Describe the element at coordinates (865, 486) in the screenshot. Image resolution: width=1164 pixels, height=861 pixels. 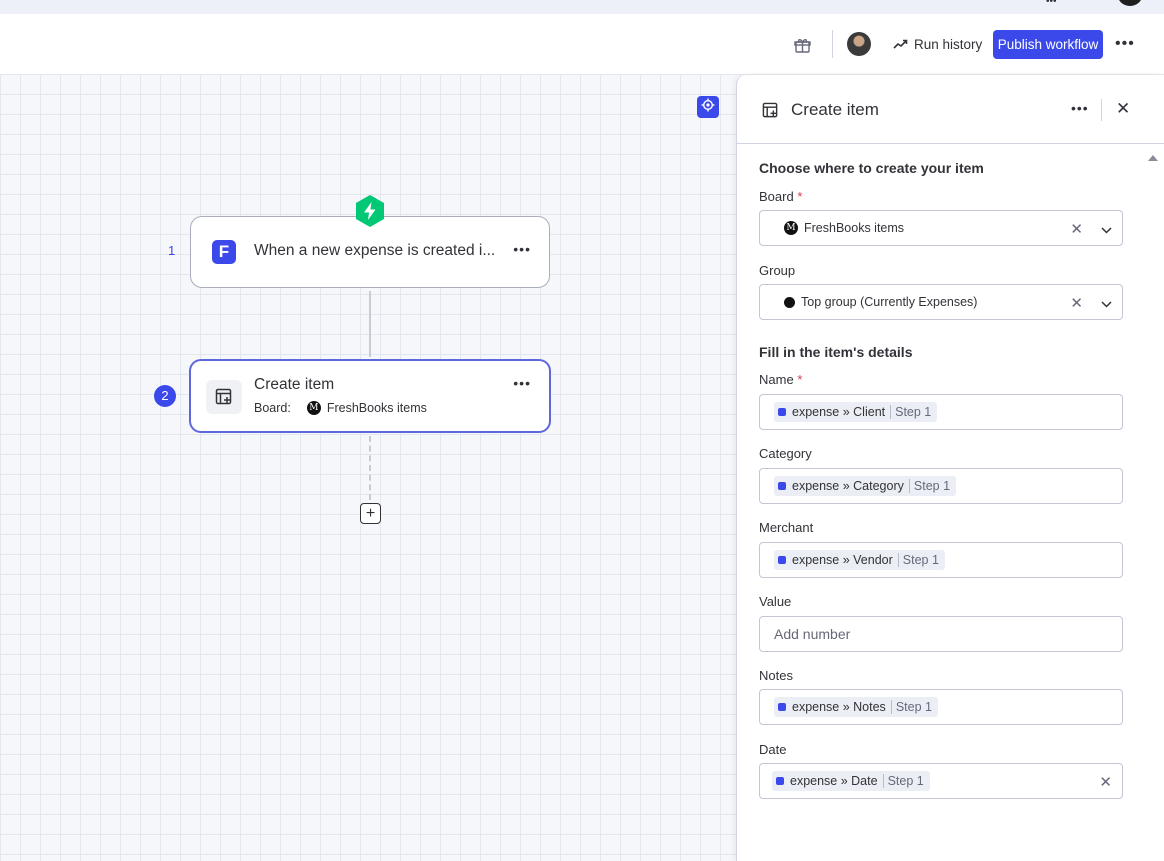
I see `mapped-value-chip: expense » Category Step 1` at that location.